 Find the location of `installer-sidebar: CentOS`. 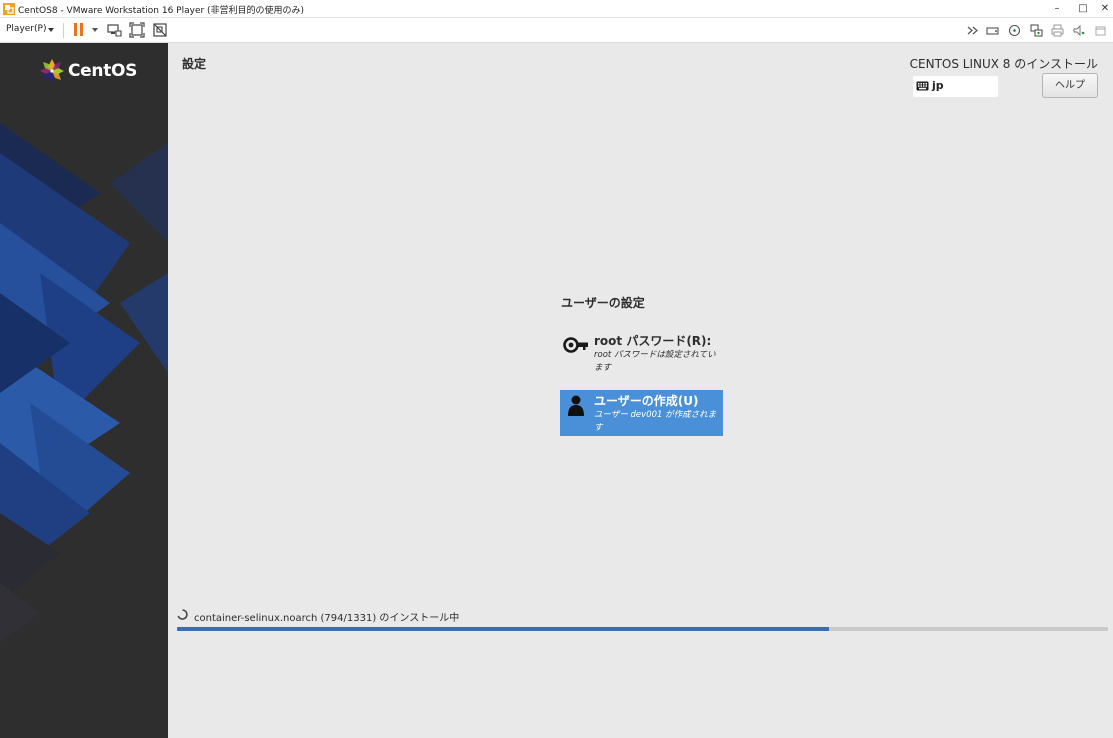

installer-sidebar: CentOS is located at coordinates (84, 390).